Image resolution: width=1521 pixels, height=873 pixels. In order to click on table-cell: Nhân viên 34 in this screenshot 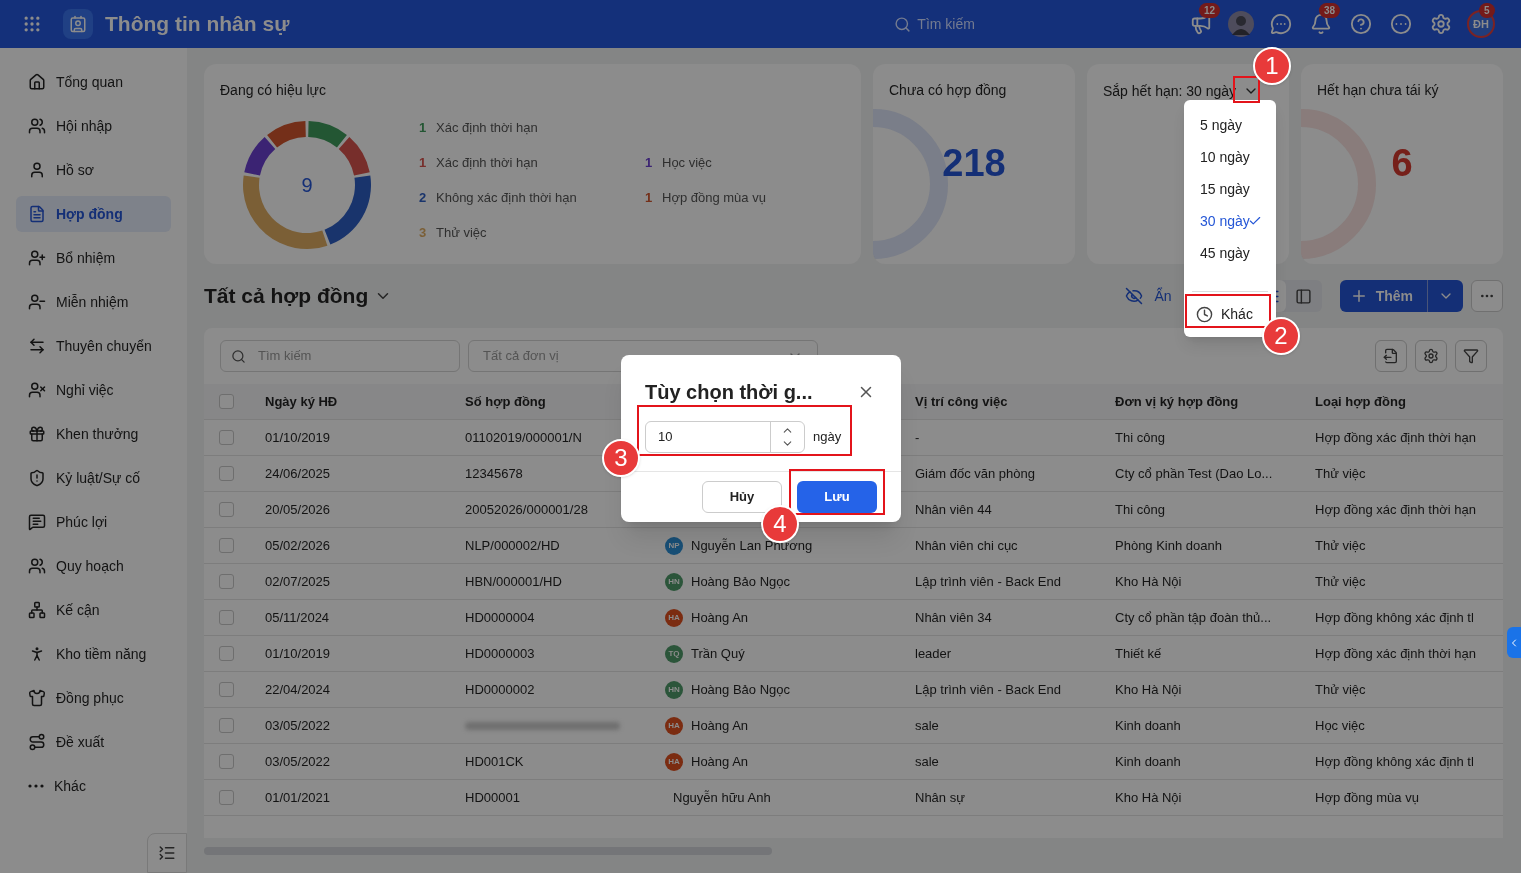, I will do `click(953, 617)`.